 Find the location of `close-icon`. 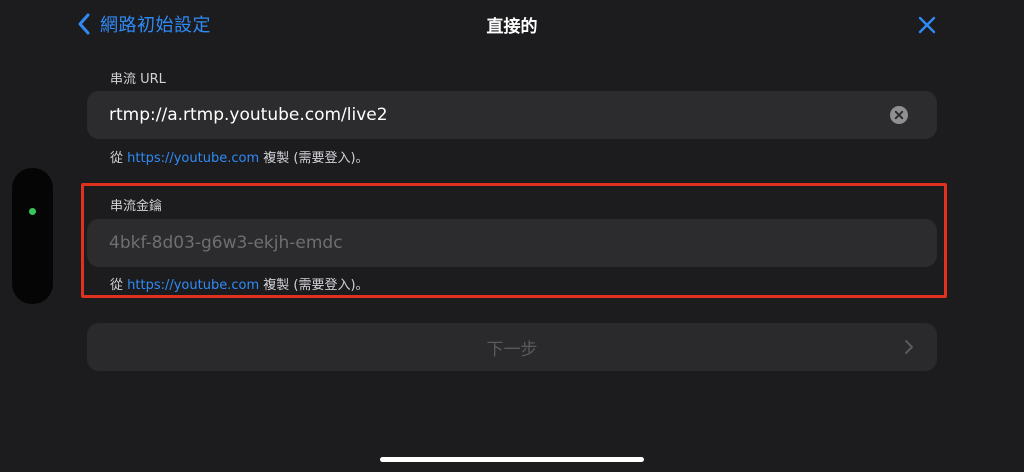

close-icon is located at coordinates (927, 25).